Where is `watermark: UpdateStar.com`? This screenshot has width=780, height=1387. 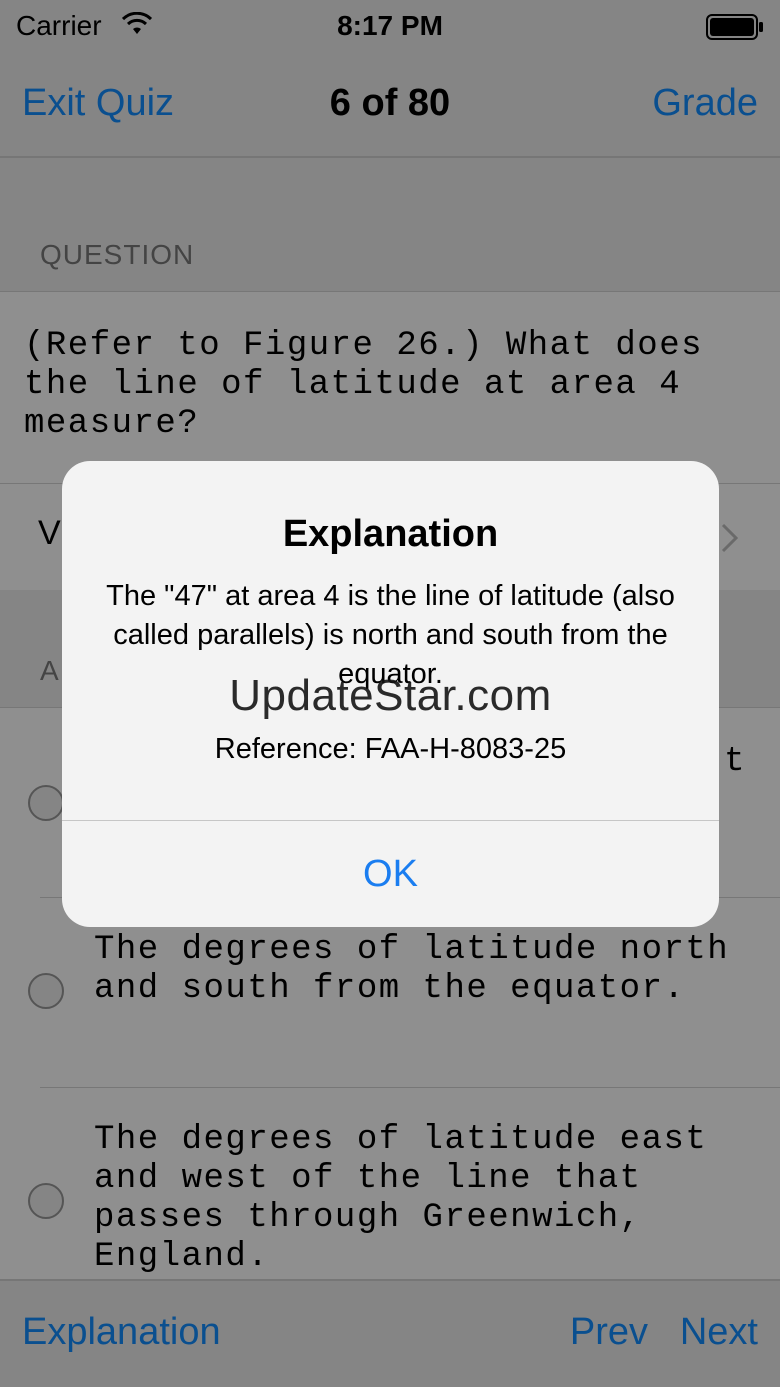 watermark: UpdateStar.com is located at coordinates (390, 695).